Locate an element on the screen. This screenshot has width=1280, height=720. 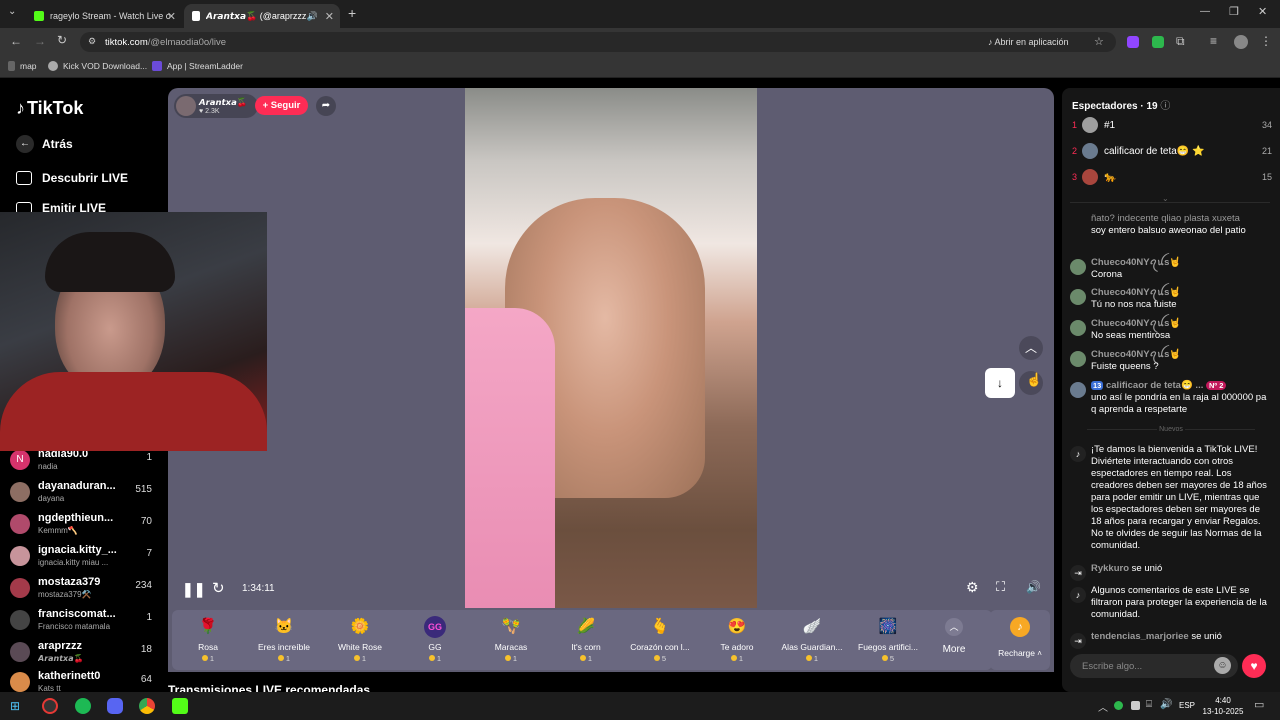
tray-chevron-icon: ︿ is located at coordinates (1103, 706).